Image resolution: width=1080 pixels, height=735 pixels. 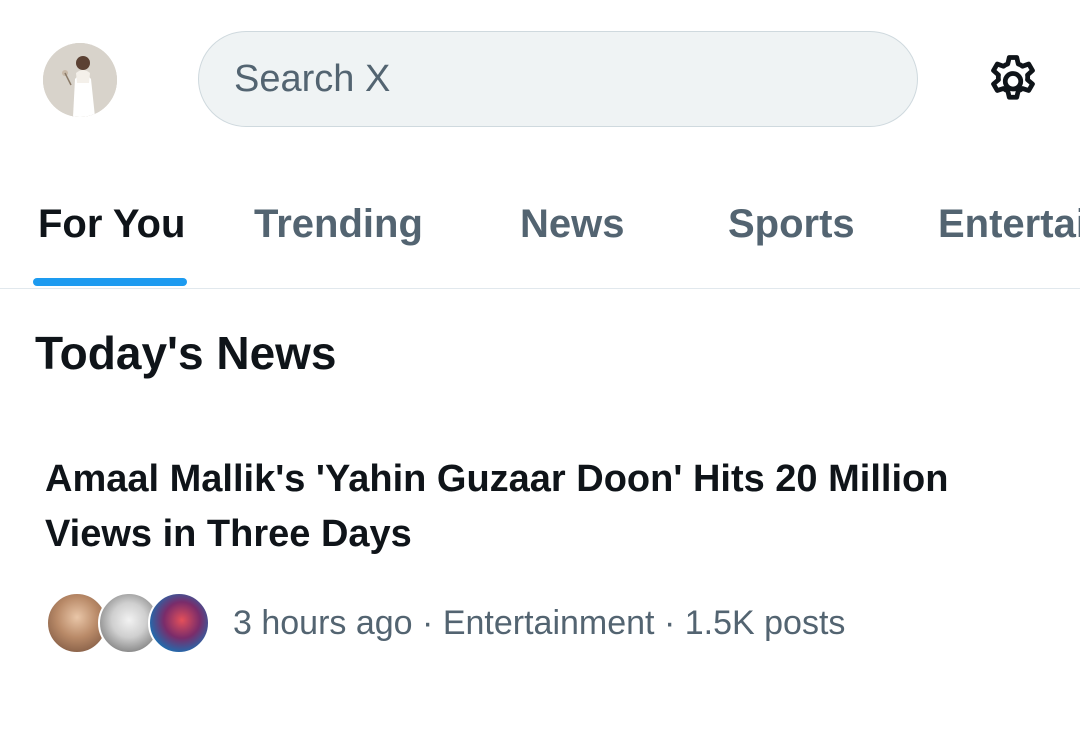 What do you see at coordinates (548, 623) in the screenshot?
I see `news-category: Entertainment` at bounding box center [548, 623].